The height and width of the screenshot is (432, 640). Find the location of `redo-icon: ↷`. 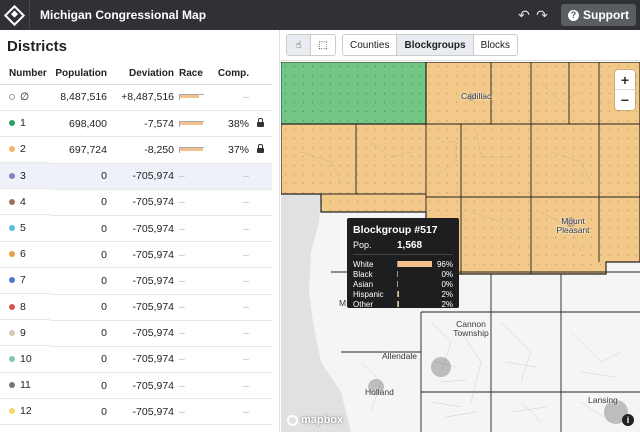

redo-icon: ↷ is located at coordinates (542, 15).